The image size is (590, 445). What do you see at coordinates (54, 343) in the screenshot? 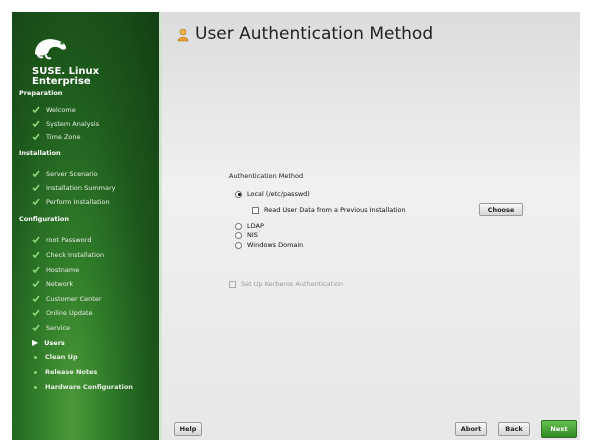
I see `sidebar-item-label: Users` at bounding box center [54, 343].